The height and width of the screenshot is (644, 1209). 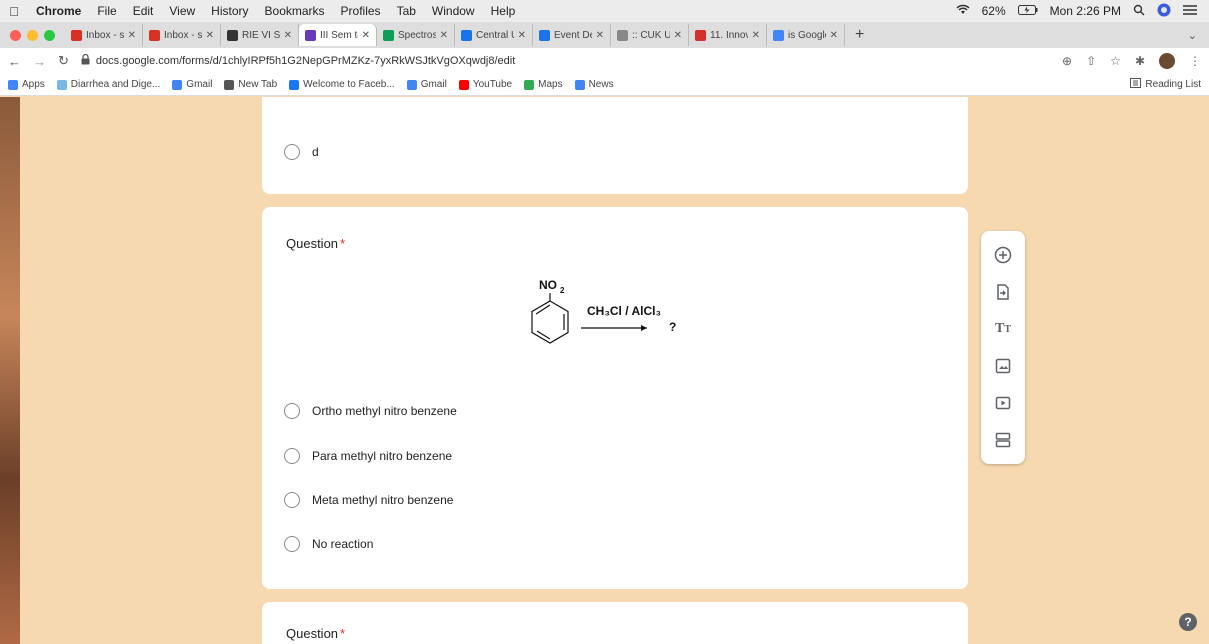 What do you see at coordinates (1140, 61) in the screenshot?
I see `extensions-puzzle-icon: ✱` at bounding box center [1140, 61].